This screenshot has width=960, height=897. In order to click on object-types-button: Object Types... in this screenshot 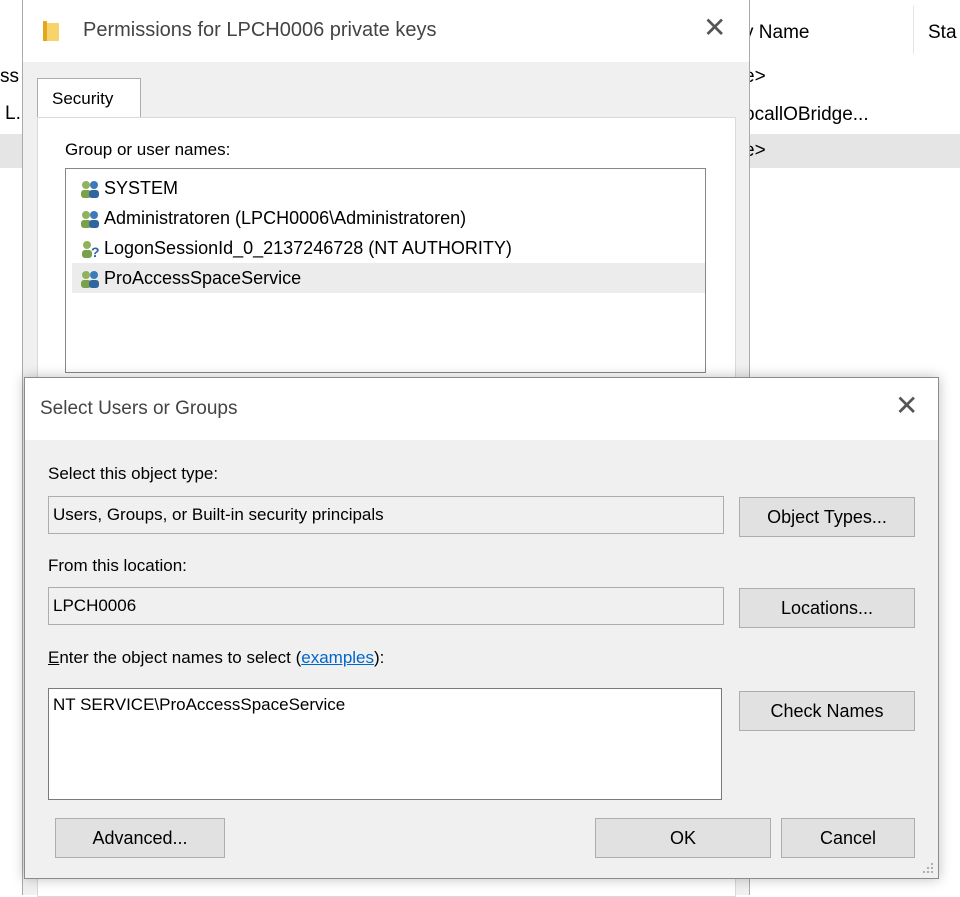, I will do `click(827, 517)`.